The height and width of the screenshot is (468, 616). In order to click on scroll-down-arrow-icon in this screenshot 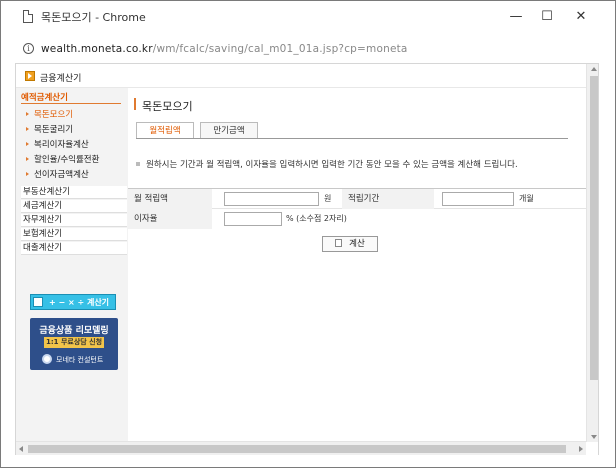, I will do `click(594, 437)`.